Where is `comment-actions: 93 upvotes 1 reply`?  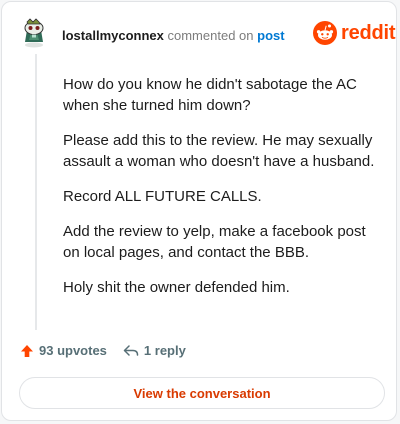
comment-actions: 93 upvotes 1 reply is located at coordinates (103, 350).